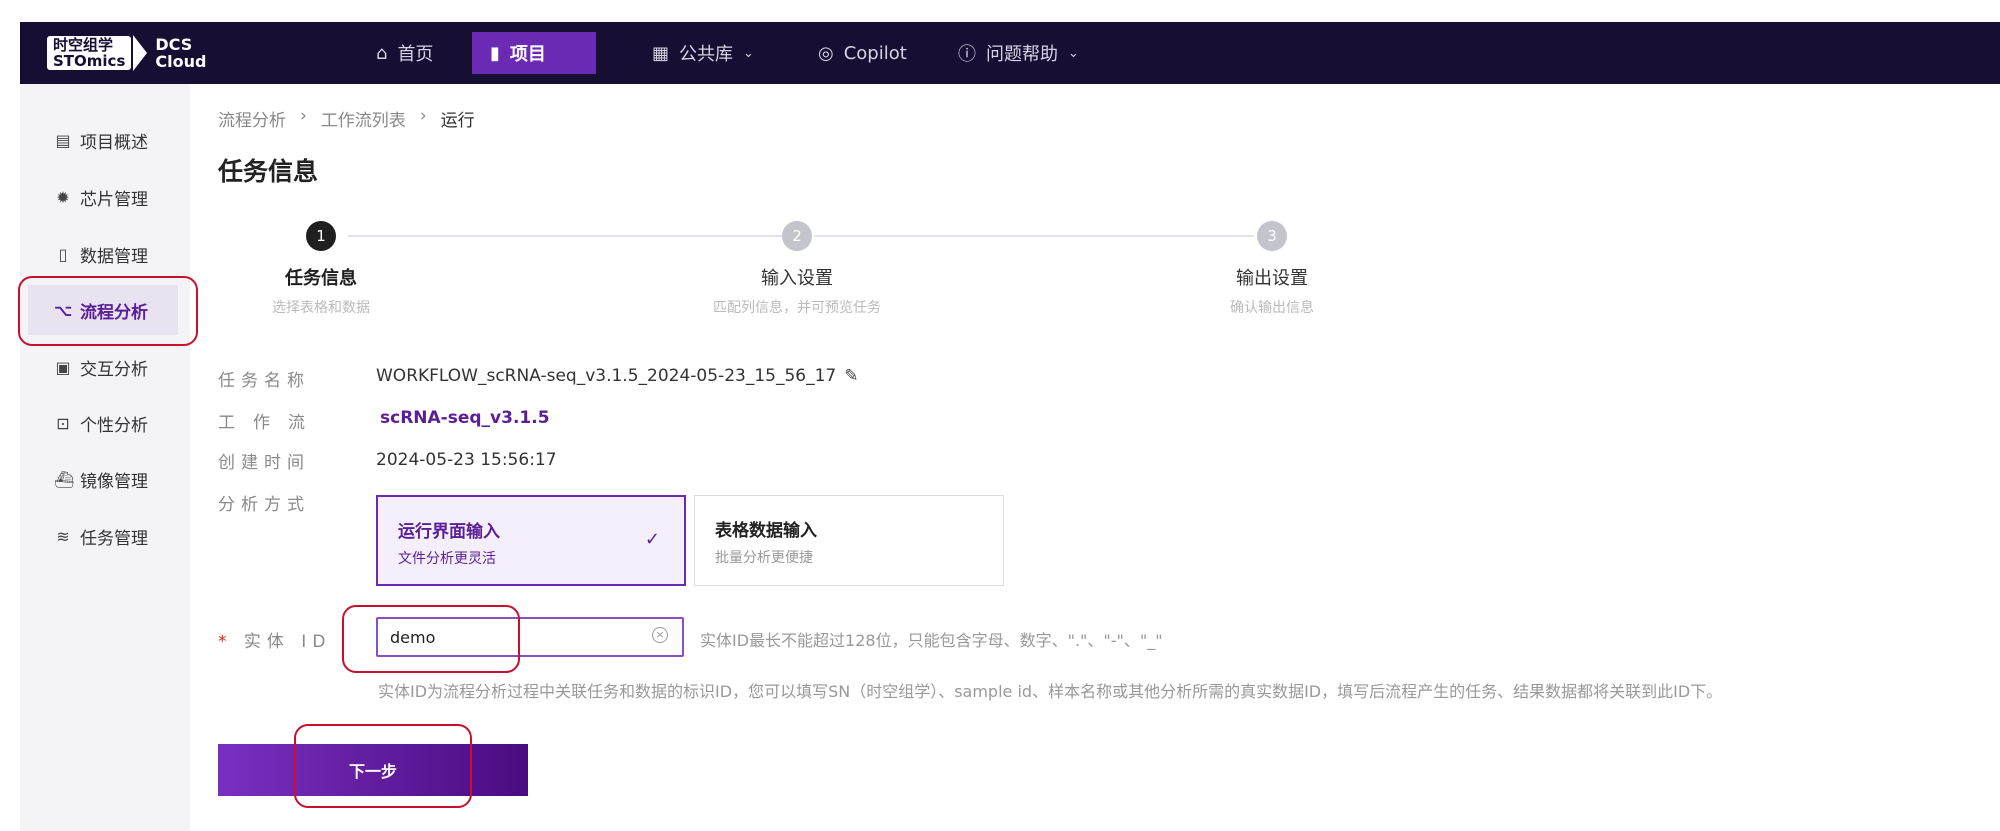 The height and width of the screenshot is (831, 2000). What do you see at coordinates (404, 53) in the screenshot?
I see `nav-home: ⌂ 首页` at bounding box center [404, 53].